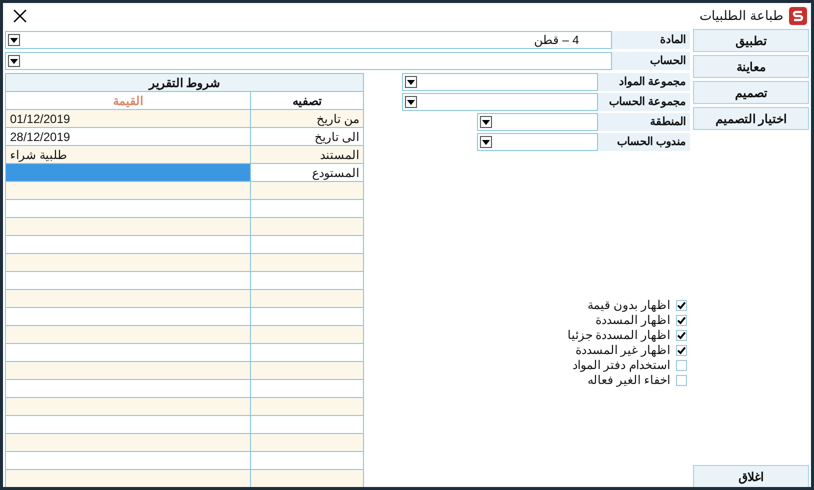 This screenshot has width=814, height=490. What do you see at coordinates (621, 365) in the screenshot?
I see `checkbox-label: استخدام دفتر المواد` at bounding box center [621, 365].